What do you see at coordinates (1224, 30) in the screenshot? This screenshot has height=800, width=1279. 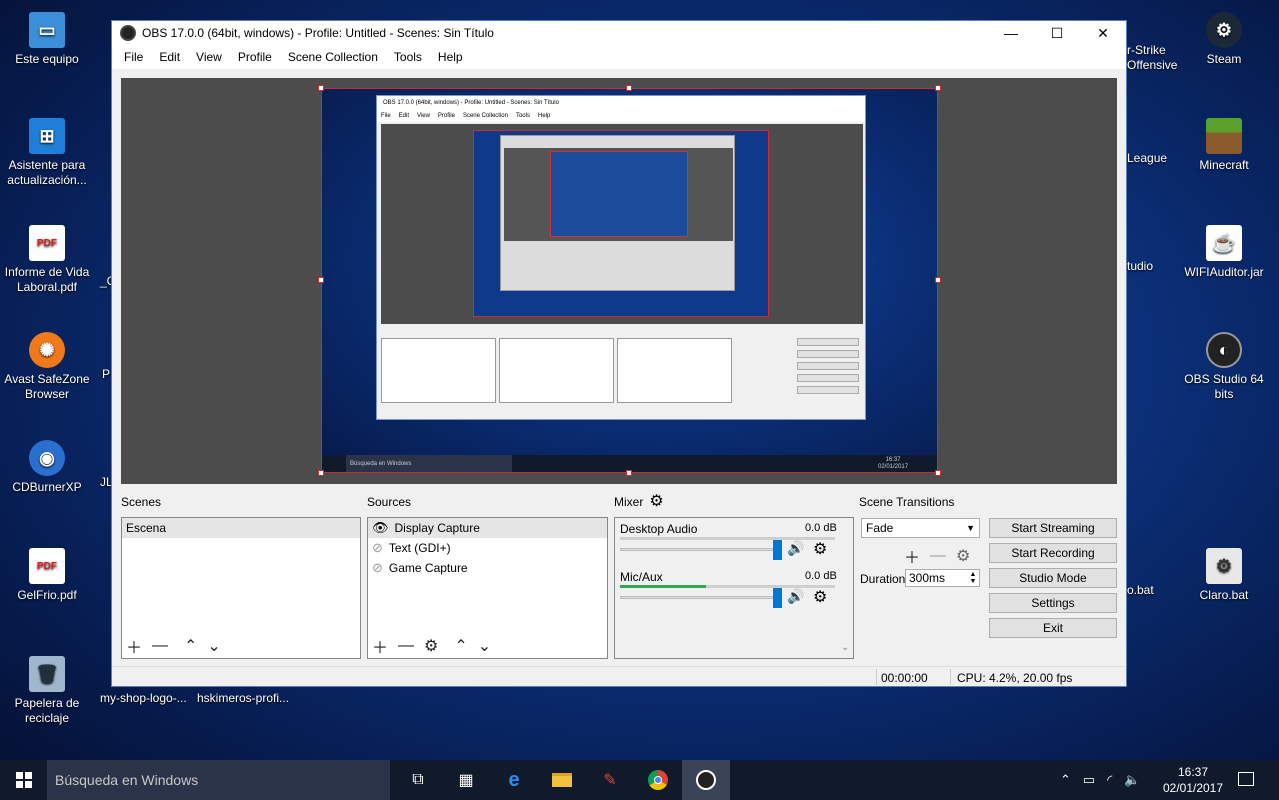 I see `steam-icon: ⚙` at bounding box center [1224, 30].